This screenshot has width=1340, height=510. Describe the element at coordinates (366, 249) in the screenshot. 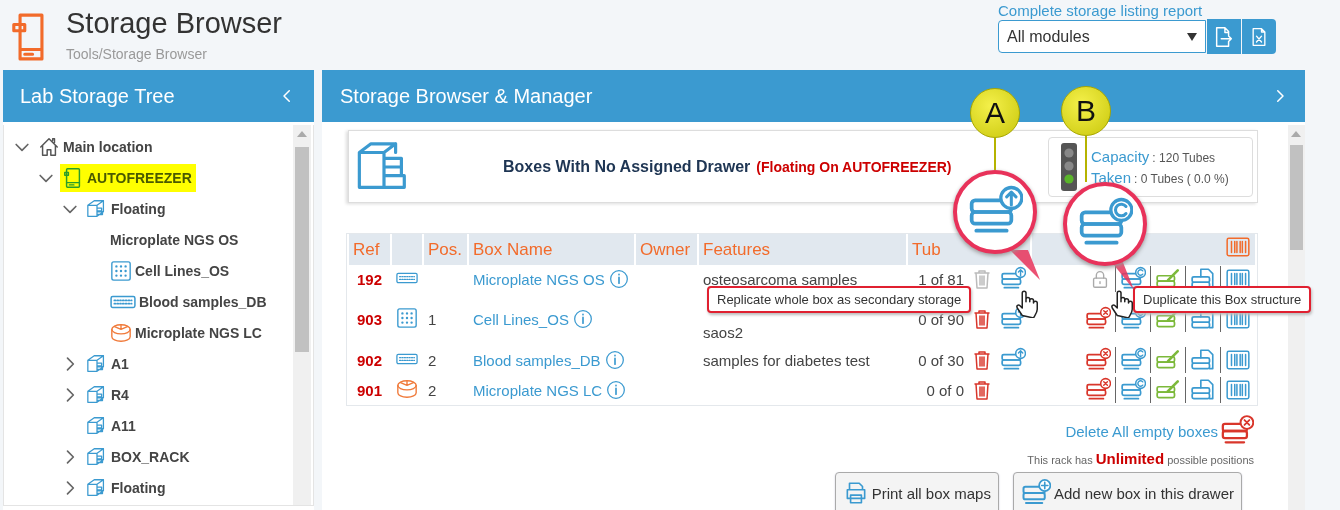

I see `column-header: Ref` at that location.